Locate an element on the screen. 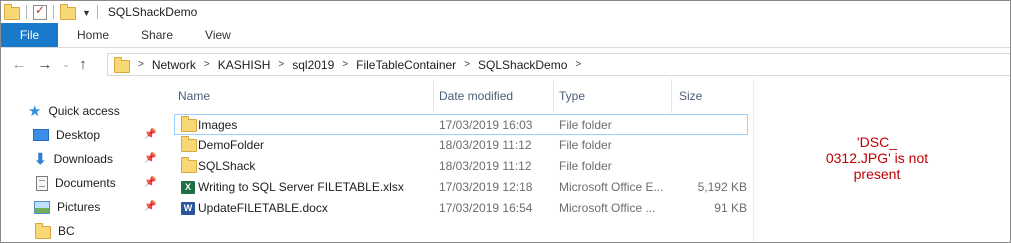 The height and width of the screenshot is (243, 1011). ribbon-tabs: File Home Share View is located at coordinates (505, 35).